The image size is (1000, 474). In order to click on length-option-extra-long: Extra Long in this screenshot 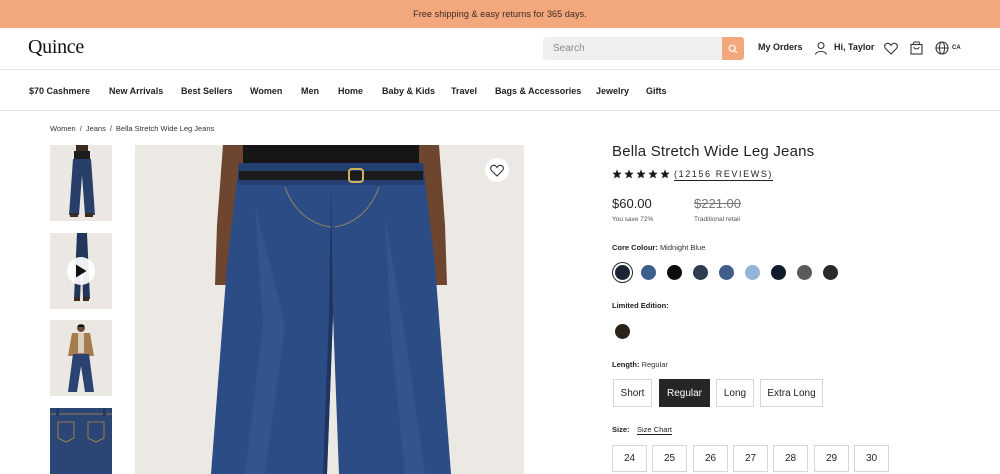, I will do `click(791, 393)`.